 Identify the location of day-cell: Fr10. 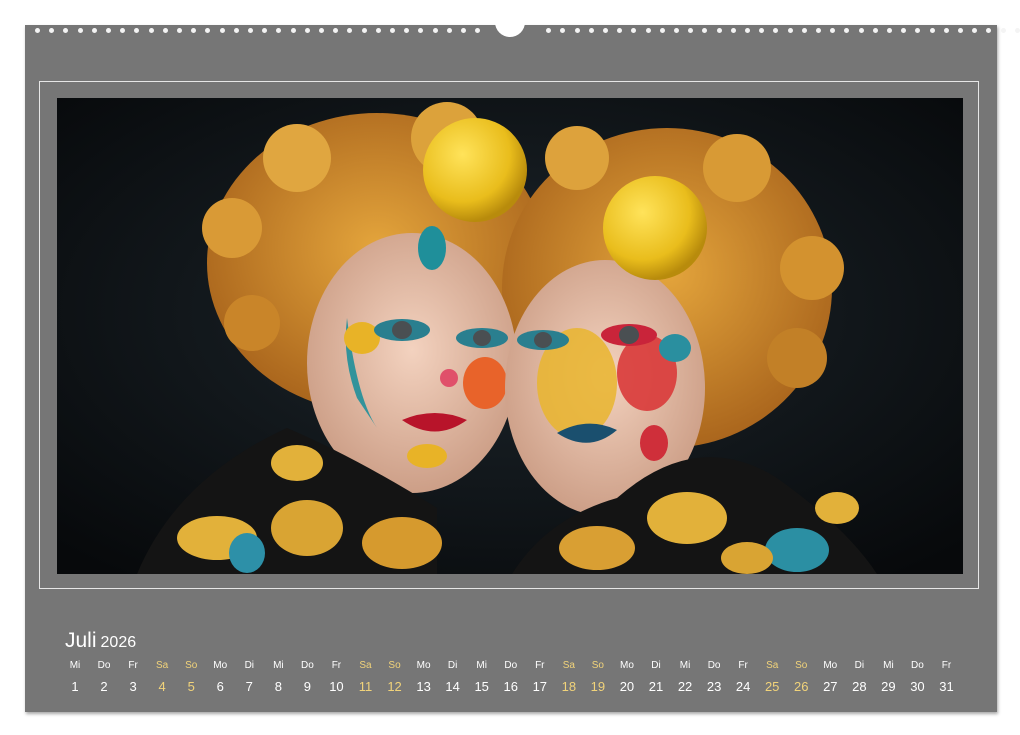
(336, 677).